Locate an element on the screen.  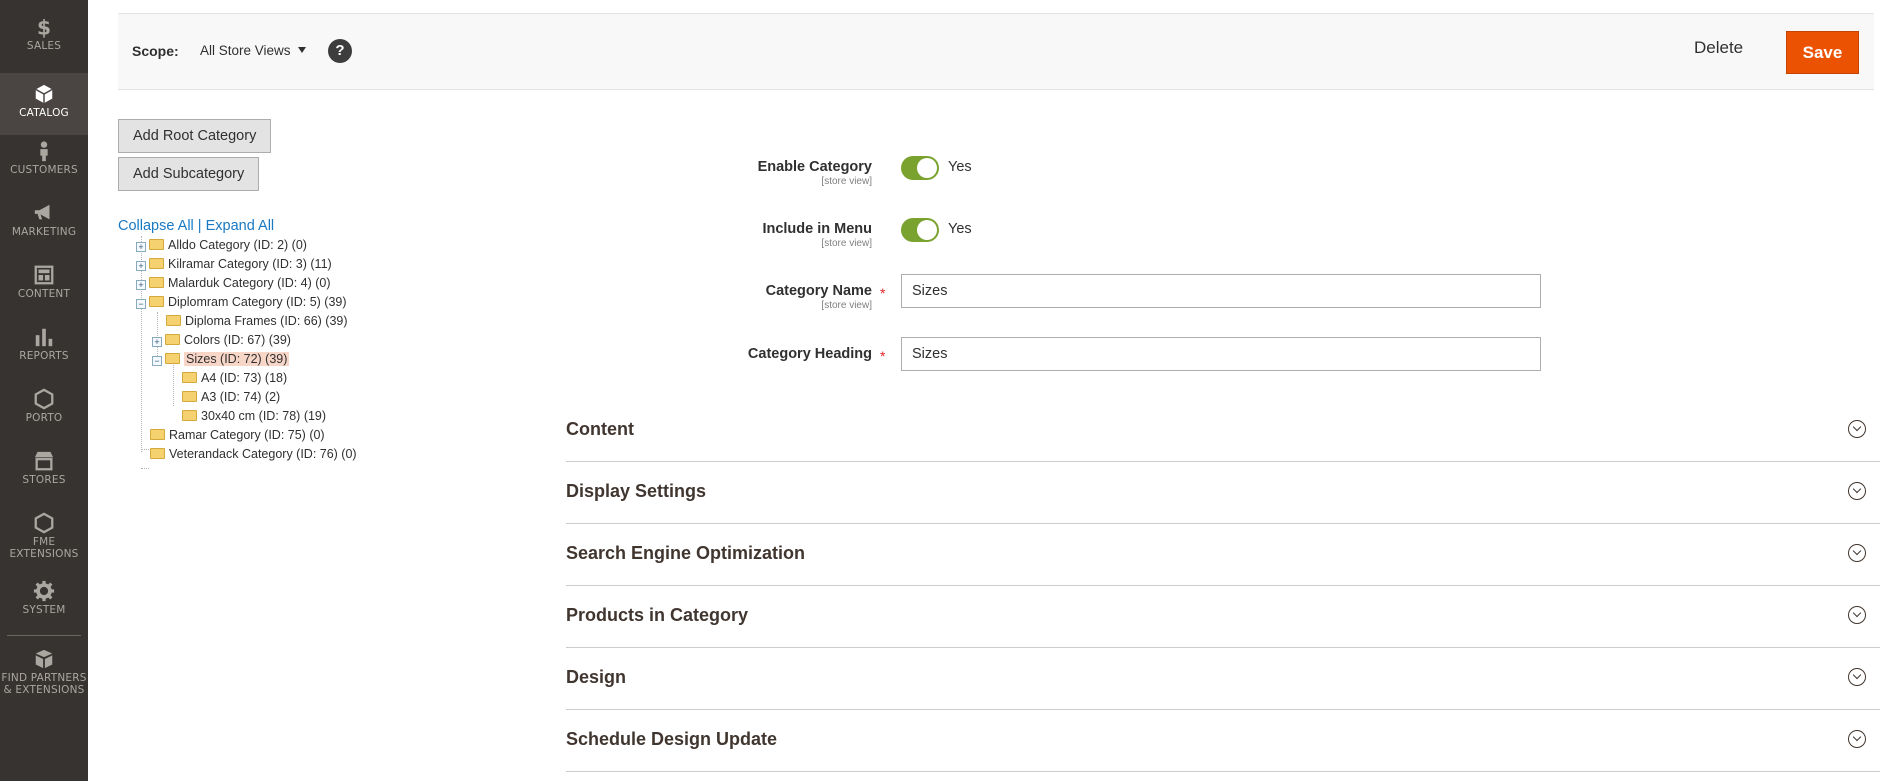
nav-label: SYSTEM is located at coordinates (44, 610).